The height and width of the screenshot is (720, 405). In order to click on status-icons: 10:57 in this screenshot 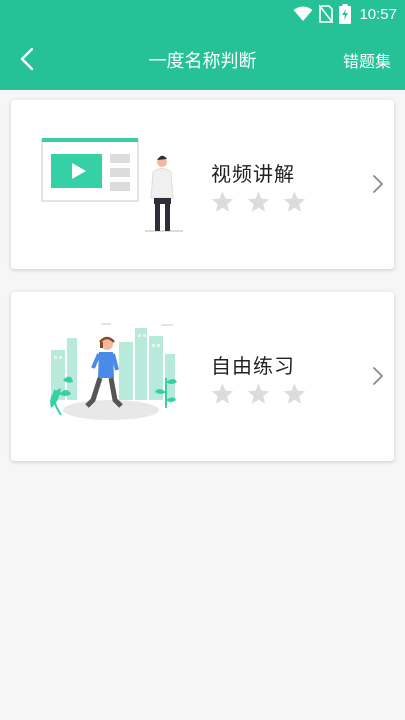, I will do `click(345, 14)`.